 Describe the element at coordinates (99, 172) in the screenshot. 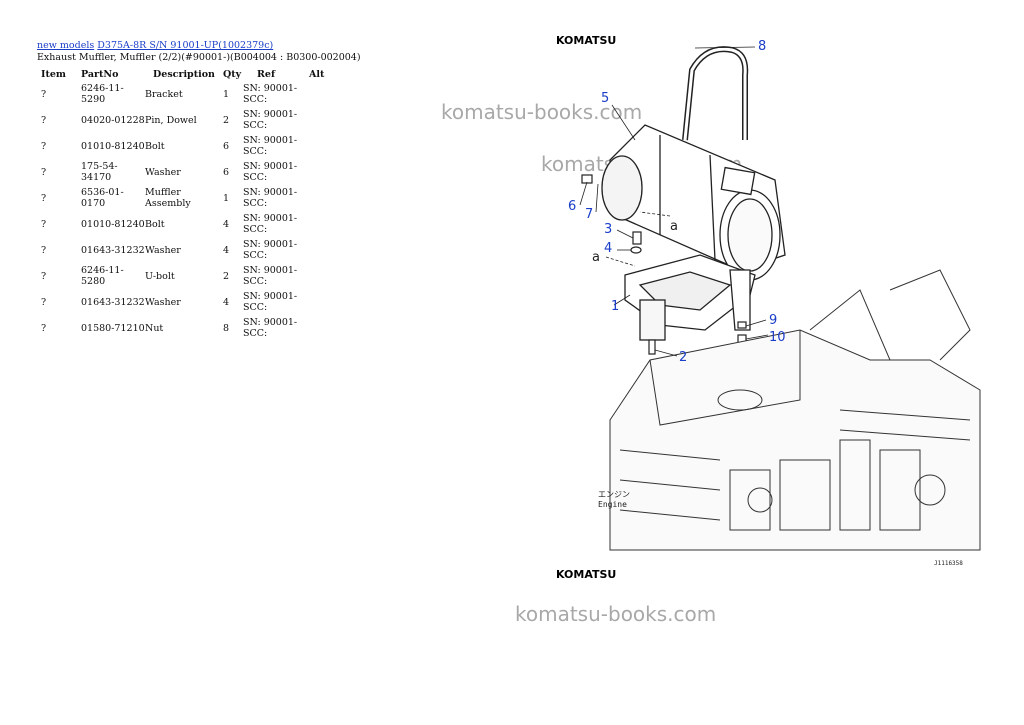

I see `partno-cell: 175-54-34170` at that location.